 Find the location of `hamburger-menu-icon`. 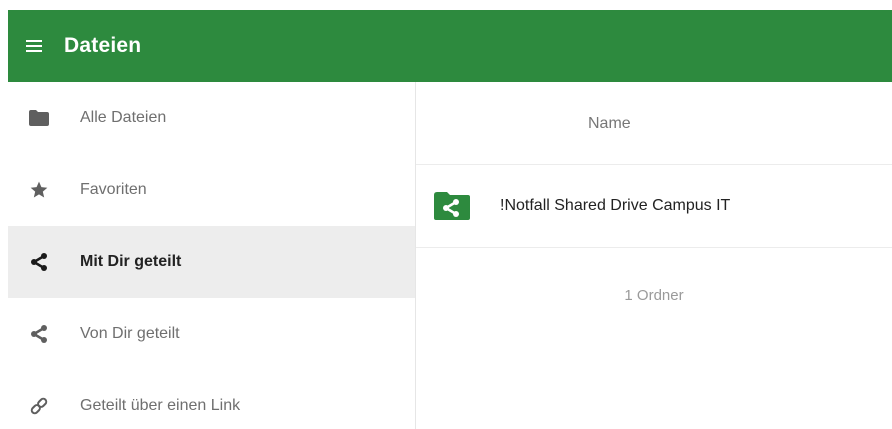

hamburger-menu-icon is located at coordinates (34, 46).